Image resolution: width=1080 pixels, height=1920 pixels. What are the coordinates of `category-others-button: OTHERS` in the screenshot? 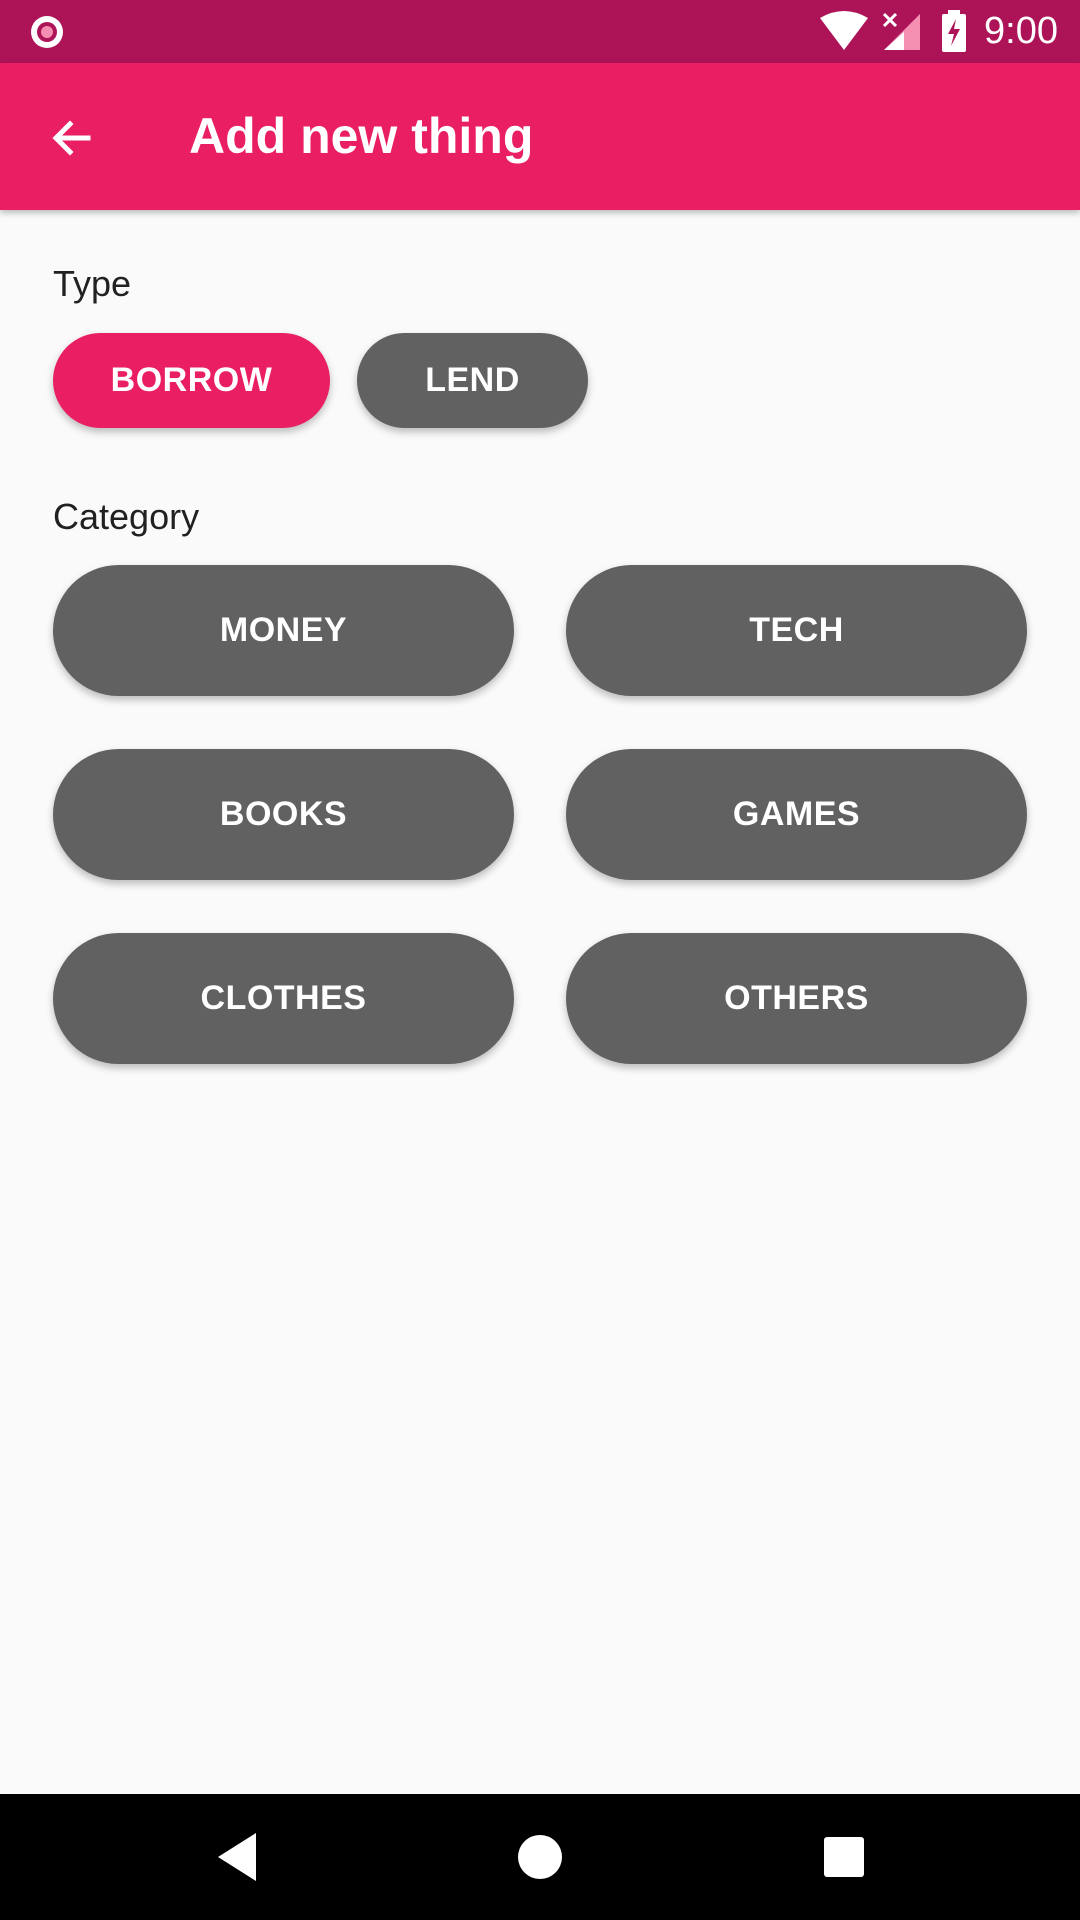 It's located at (796, 998).